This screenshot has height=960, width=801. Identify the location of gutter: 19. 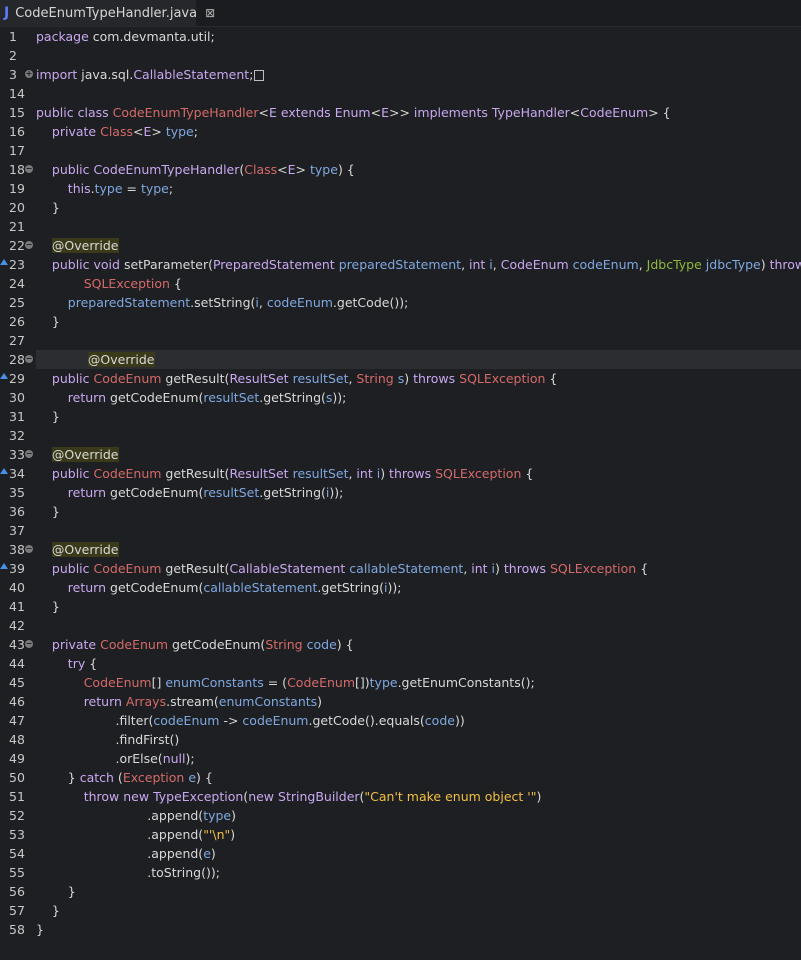
(18, 188).